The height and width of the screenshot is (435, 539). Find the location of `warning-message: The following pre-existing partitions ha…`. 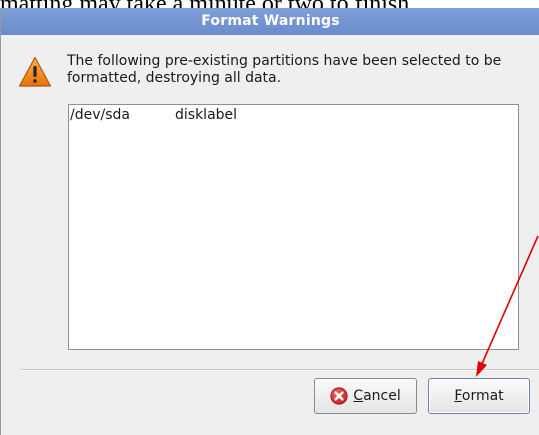

warning-message: The following pre-existing partitions ha… is located at coordinates (284, 69).